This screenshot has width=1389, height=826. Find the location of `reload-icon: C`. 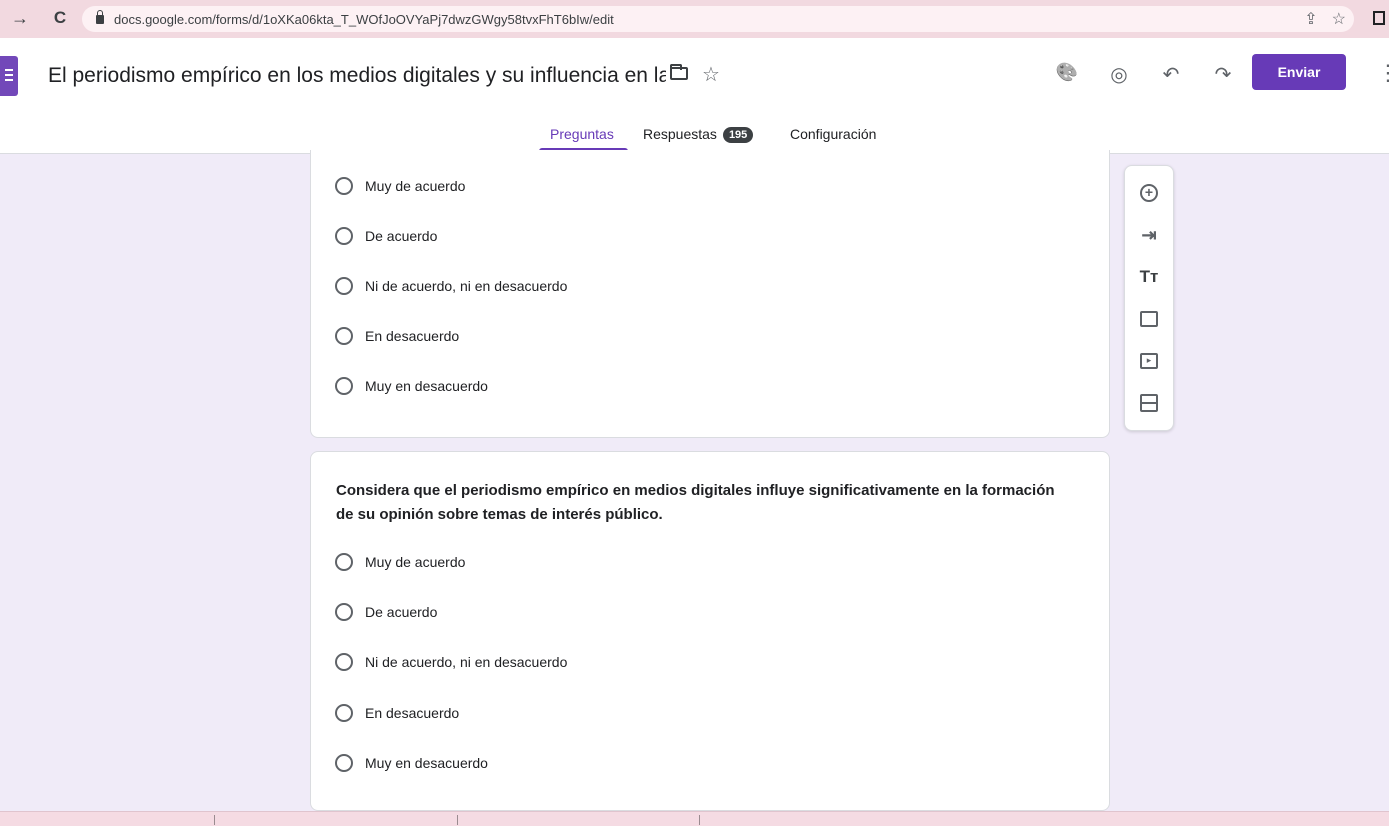

reload-icon: C is located at coordinates (60, 18).